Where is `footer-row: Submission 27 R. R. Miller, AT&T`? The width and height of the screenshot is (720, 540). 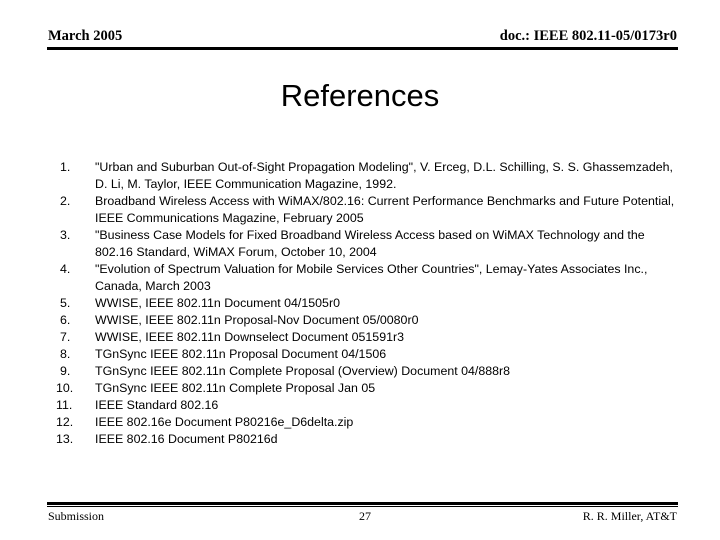 footer-row: Submission 27 R. R. Miller, AT&T is located at coordinates (362, 517).